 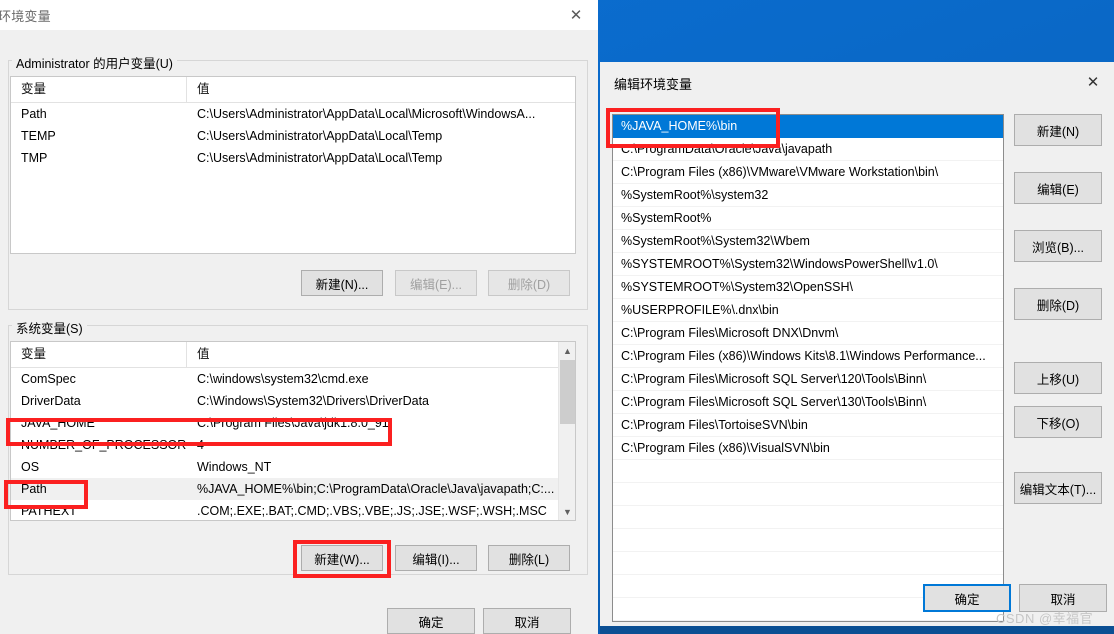 I want to click on variable-name-cell: OS, so click(x=30, y=467).